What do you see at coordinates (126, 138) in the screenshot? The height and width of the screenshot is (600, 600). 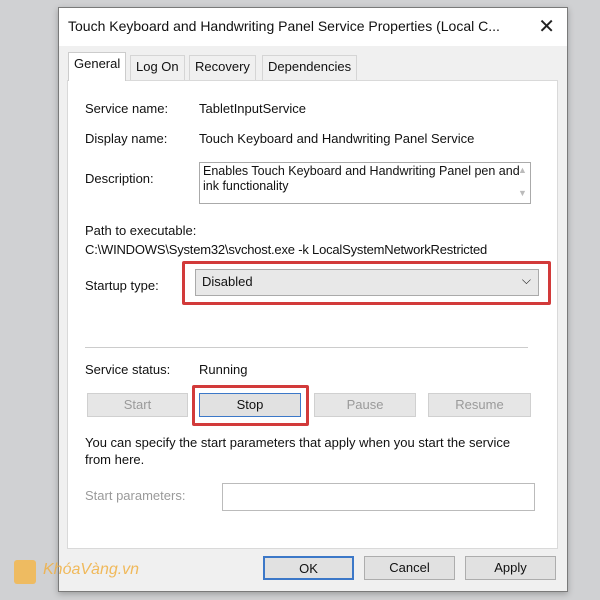 I see `display-name-label: Display name:` at bounding box center [126, 138].